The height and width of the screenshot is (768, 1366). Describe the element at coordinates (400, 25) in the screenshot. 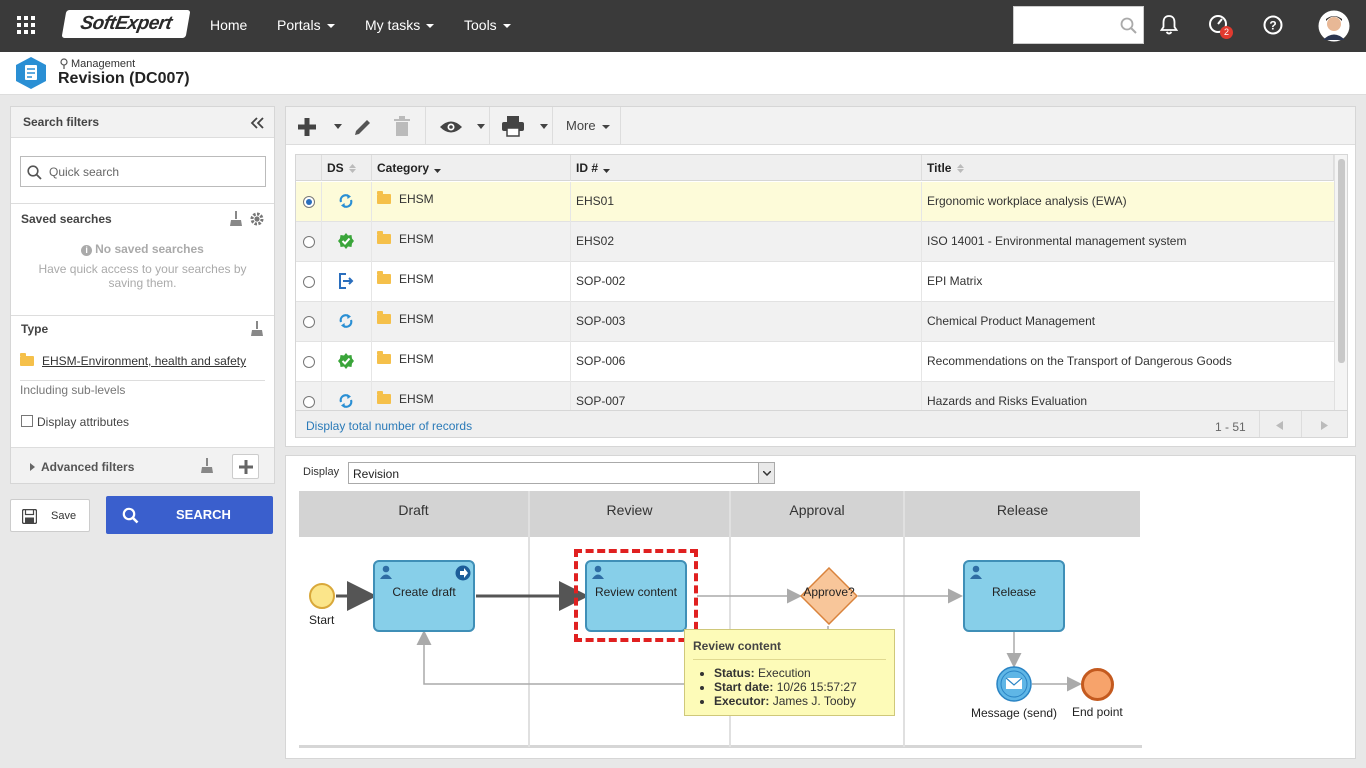

I see `nav-my-tasks: My tasks` at that location.